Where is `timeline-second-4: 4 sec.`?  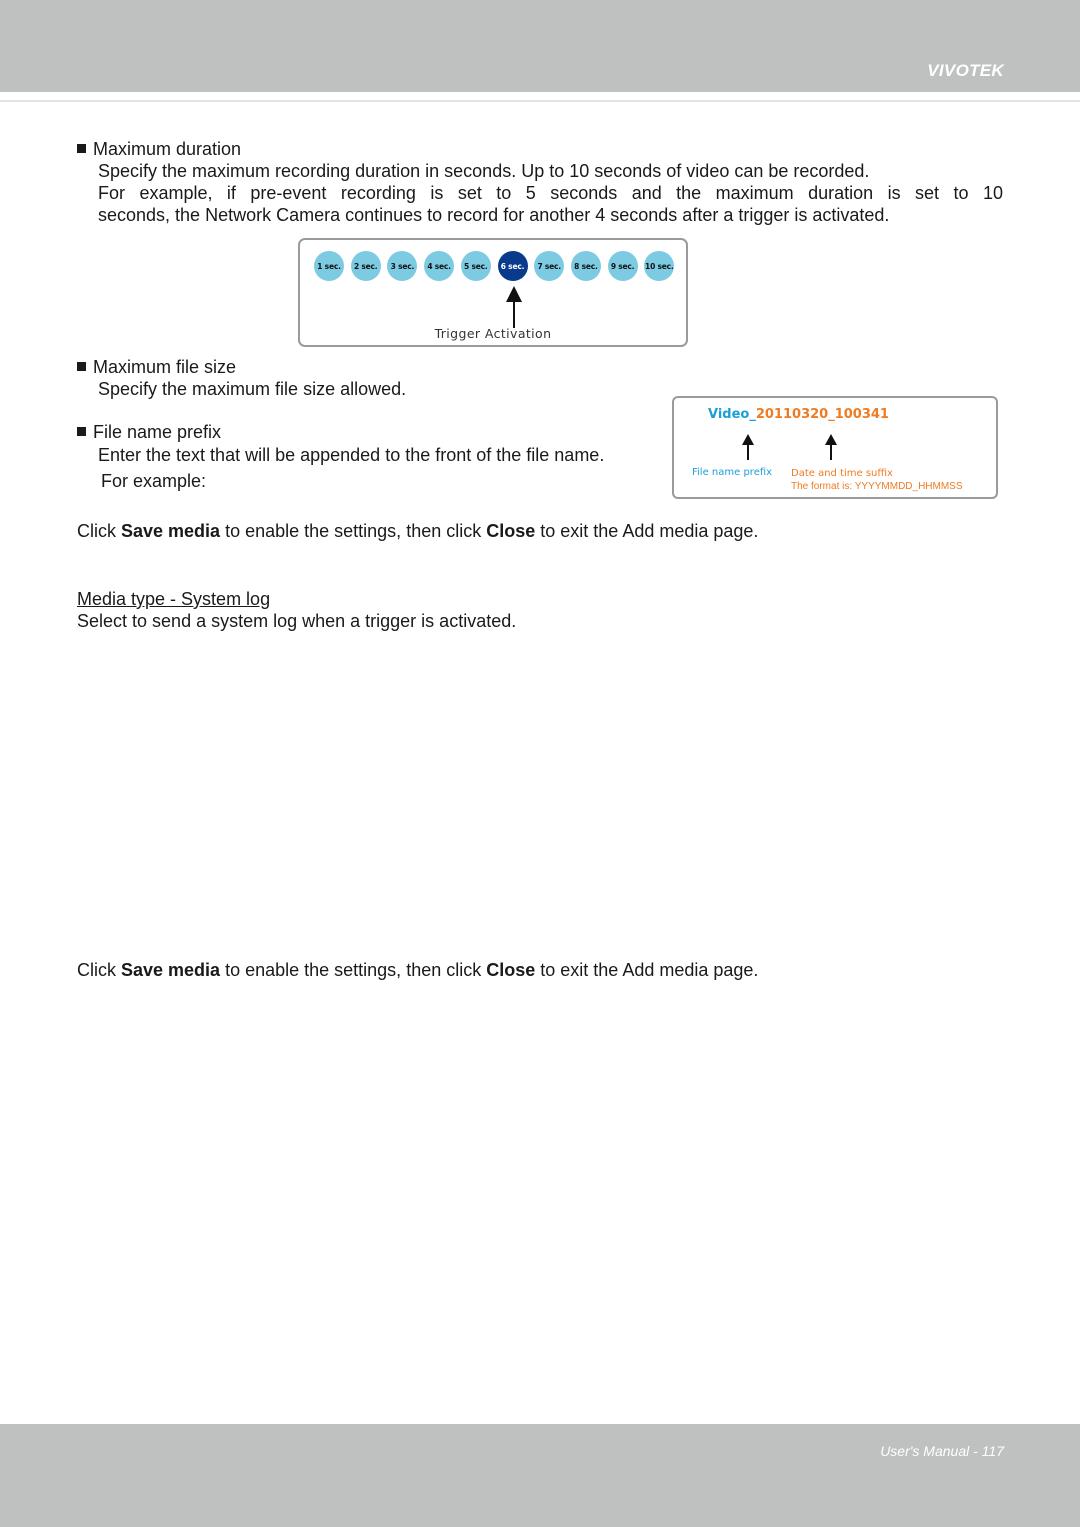 timeline-second-4: 4 sec. is located at coordinates (439, 266).